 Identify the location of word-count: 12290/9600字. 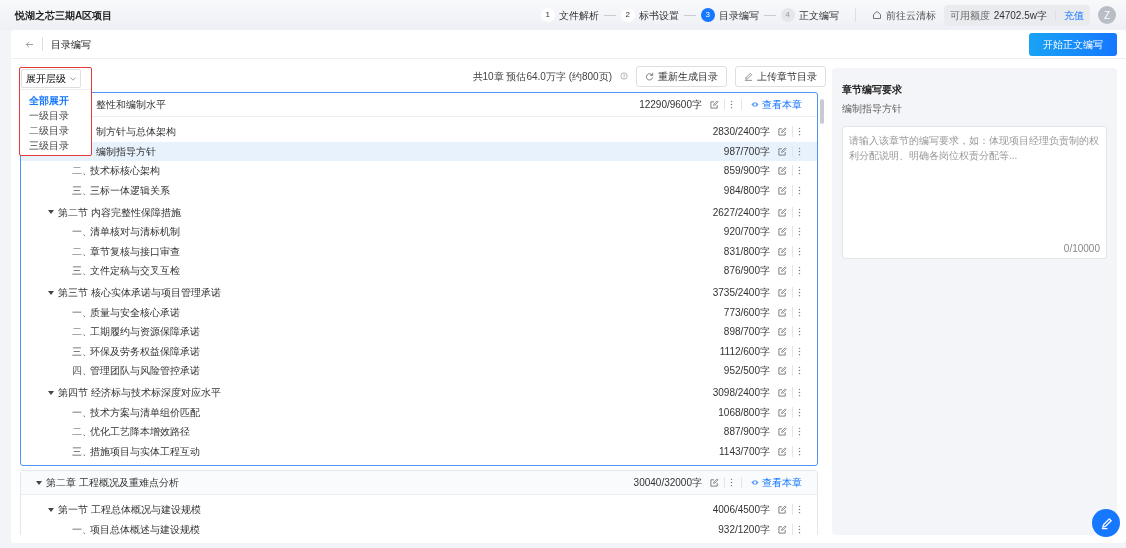
(670, 105).